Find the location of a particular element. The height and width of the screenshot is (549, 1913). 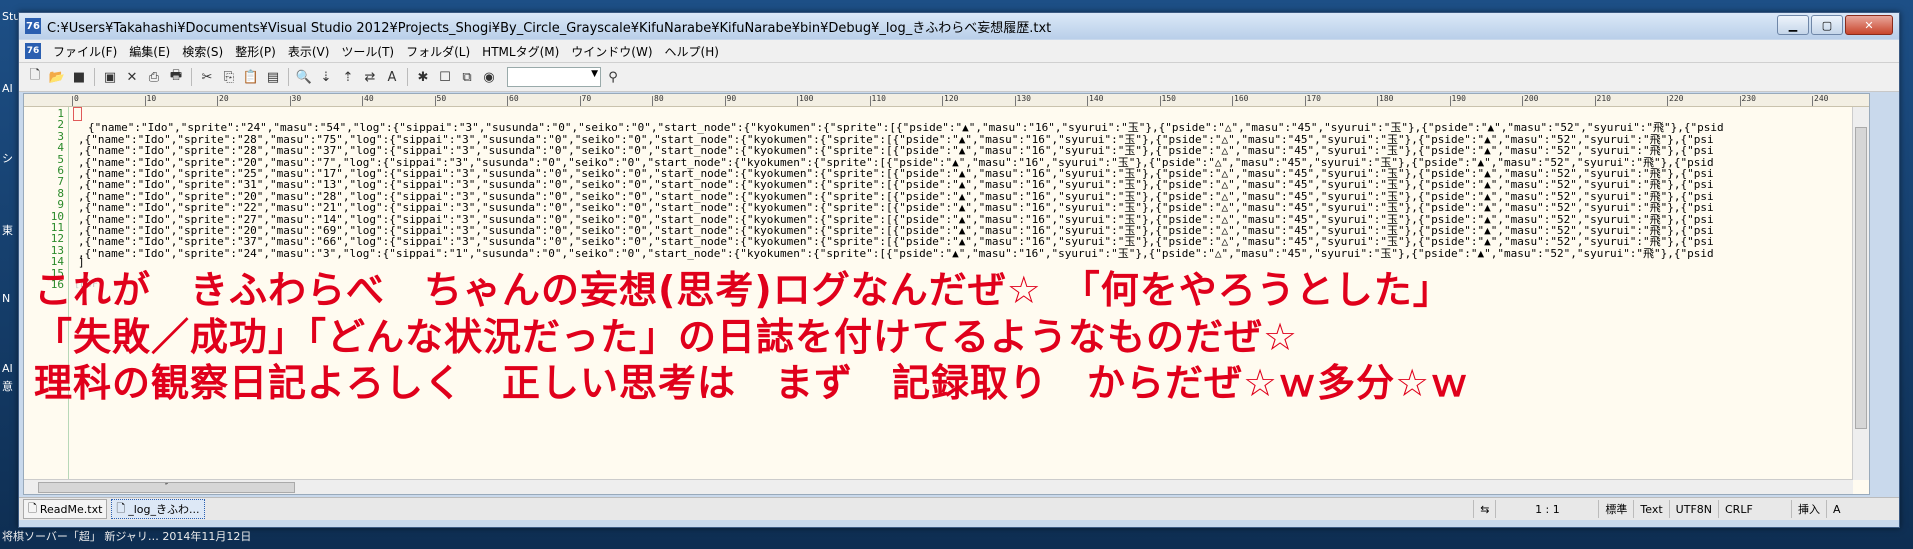

paste-icon: 📋 is located at coordinates (251, 77).